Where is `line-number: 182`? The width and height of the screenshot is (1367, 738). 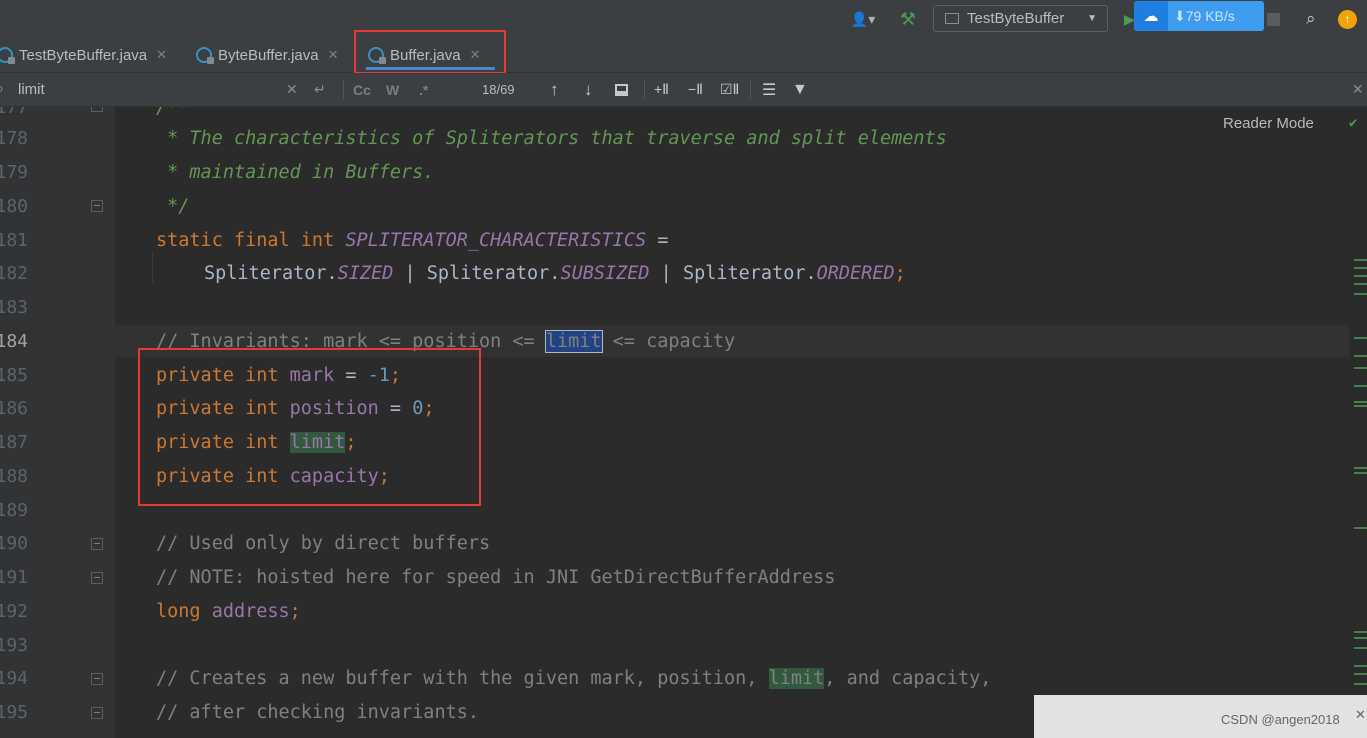
line-number: 182 is located at coordinates (14, 273).